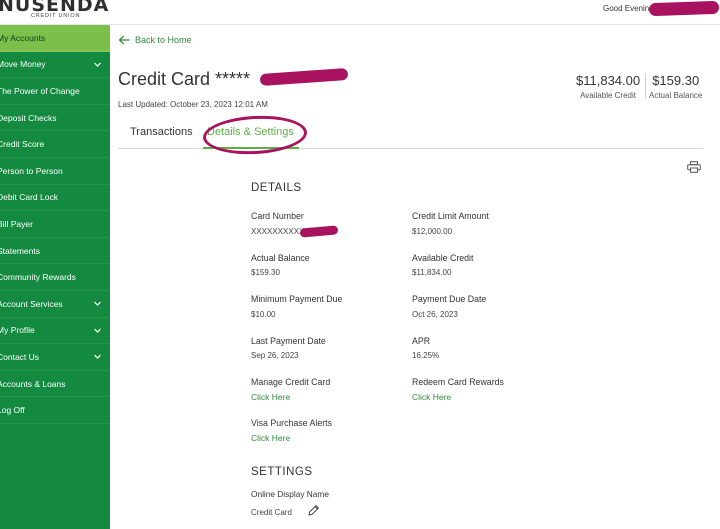  Describe the element at coordinates (628, 8) in the screenshot. I see `greeting-text: Good Evening` at that location.